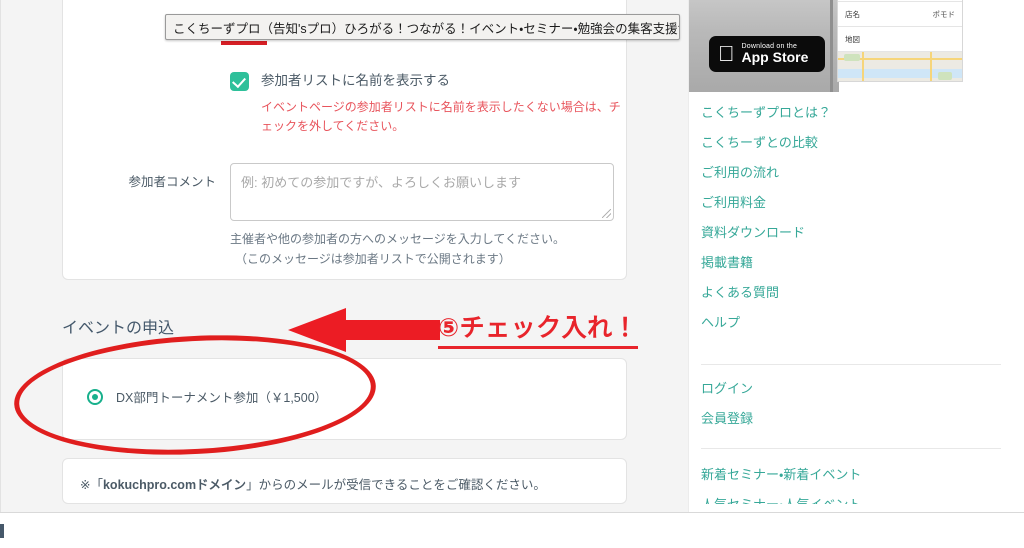  I want to click on app-store-badge-text: Download on the App Store, so click(775, 54).